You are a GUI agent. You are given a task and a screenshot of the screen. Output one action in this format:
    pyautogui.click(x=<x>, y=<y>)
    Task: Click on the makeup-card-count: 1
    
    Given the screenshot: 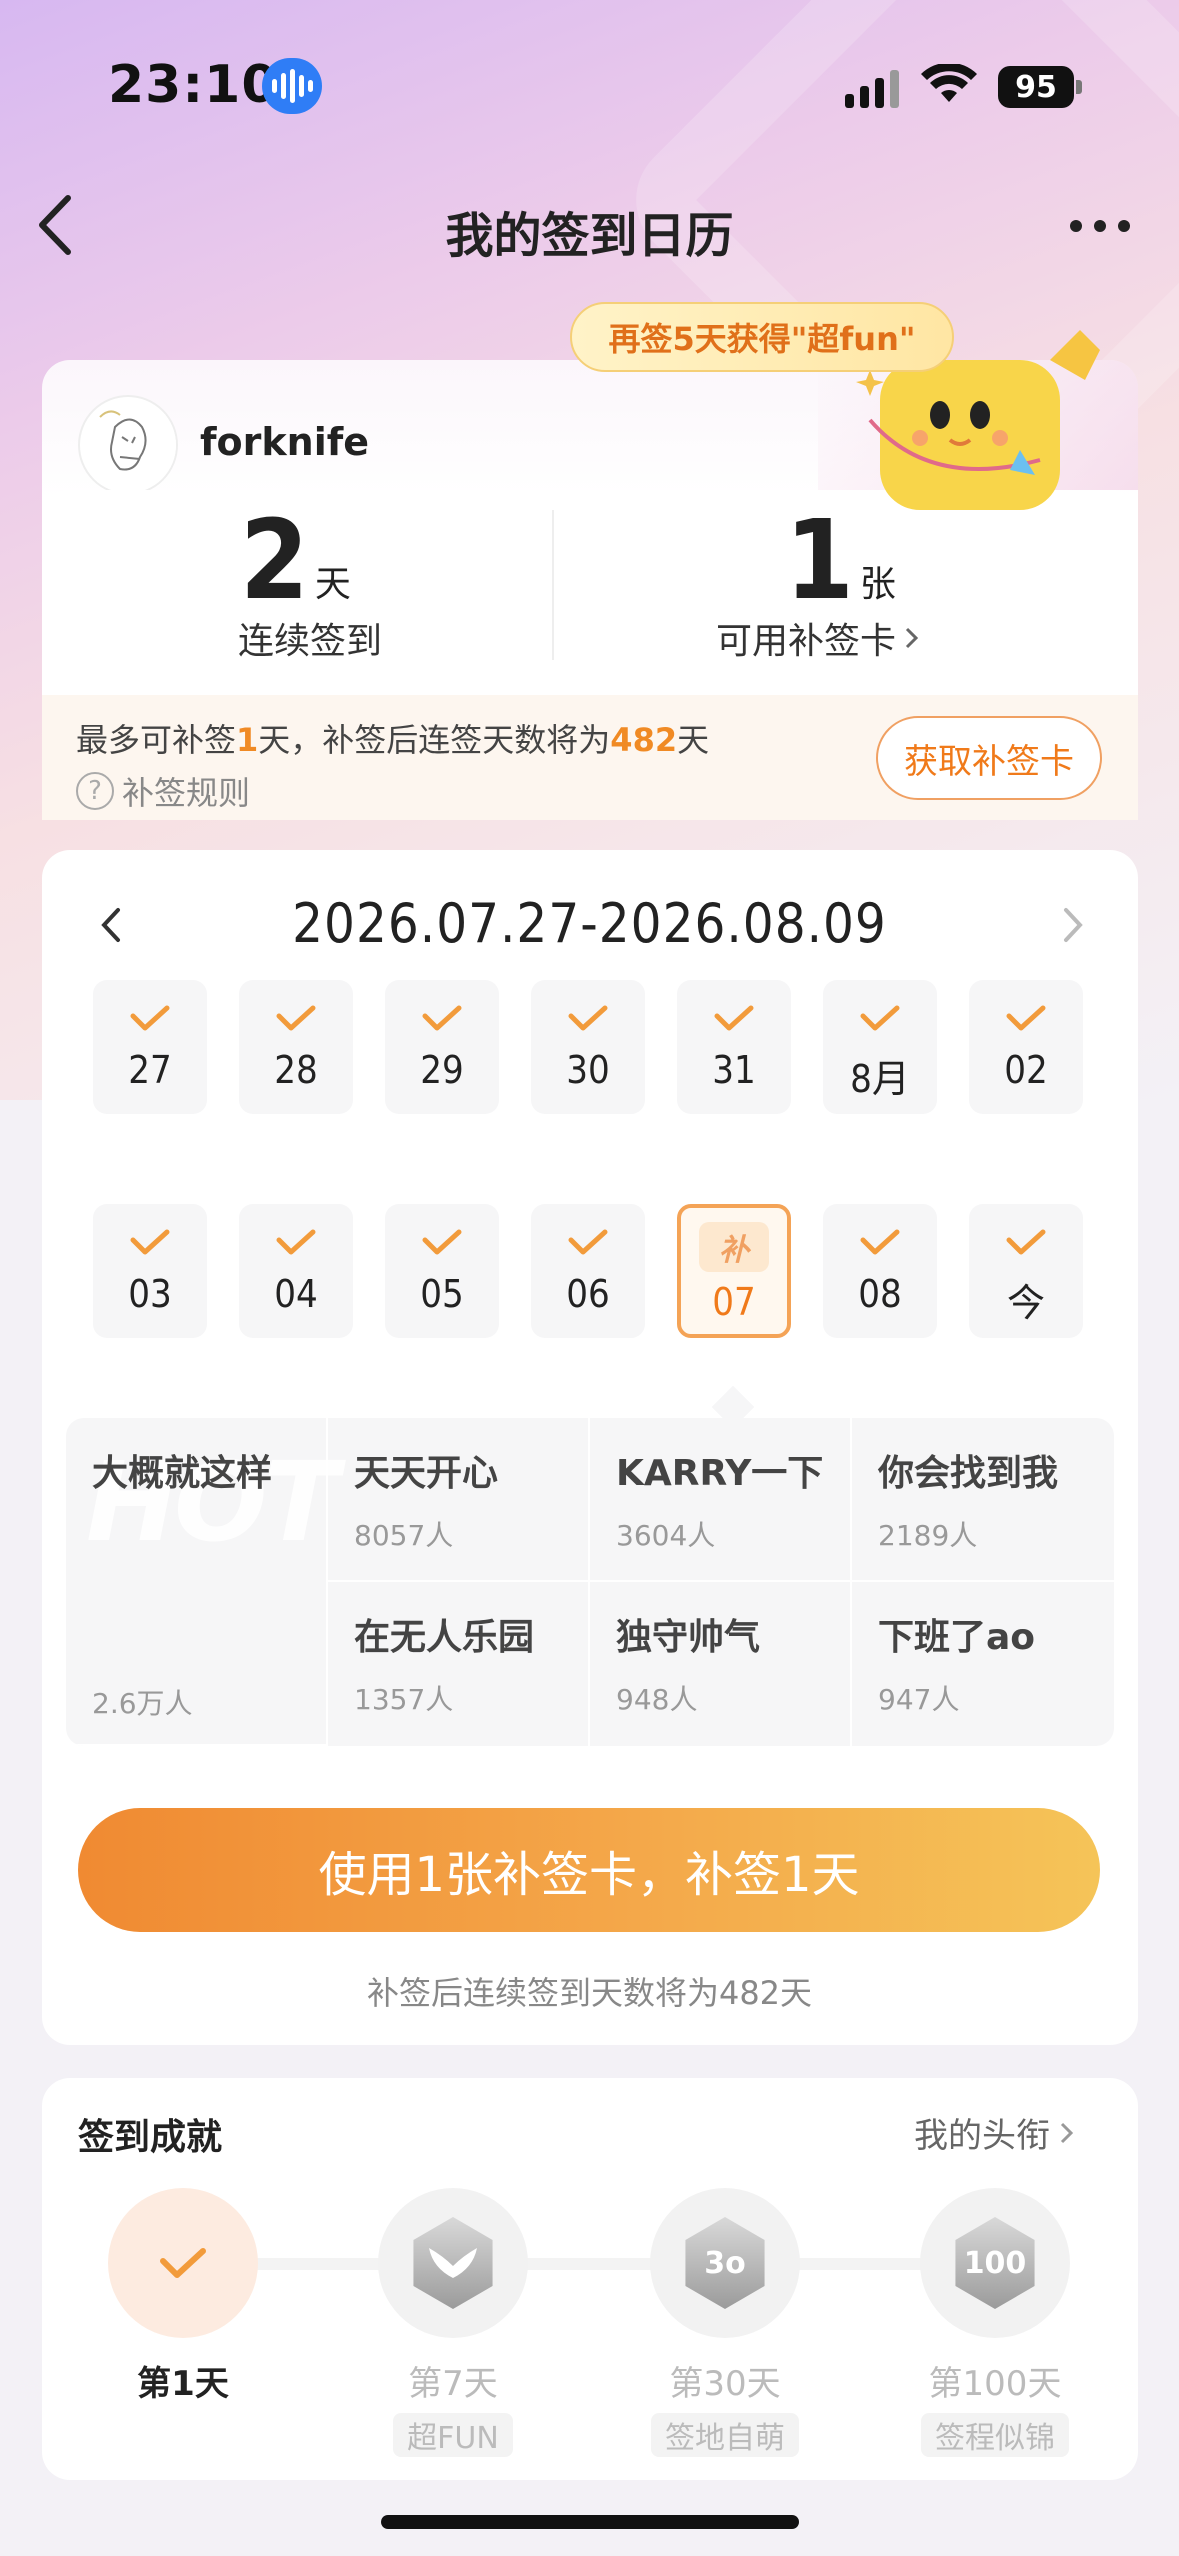 What is the action you would take?
    pyautogui.click(x=819, y=560)
    